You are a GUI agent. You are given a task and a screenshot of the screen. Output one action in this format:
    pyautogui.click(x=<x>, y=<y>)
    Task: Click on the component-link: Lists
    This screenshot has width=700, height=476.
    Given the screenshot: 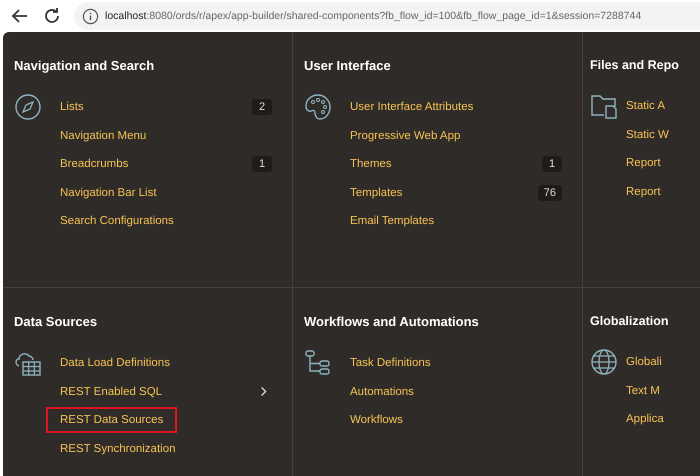 What is the action you would take?
    pyautogui.click(x=72, y=107)
    